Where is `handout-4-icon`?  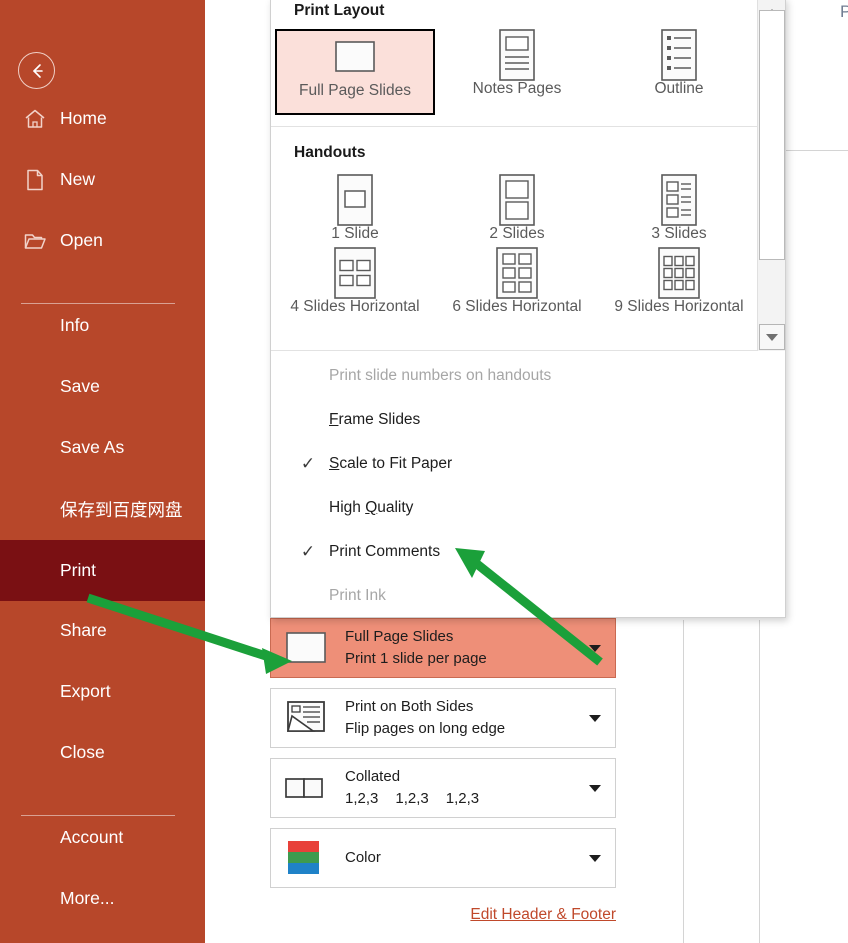
handout-4-icon is located at coordinates (355, 273).